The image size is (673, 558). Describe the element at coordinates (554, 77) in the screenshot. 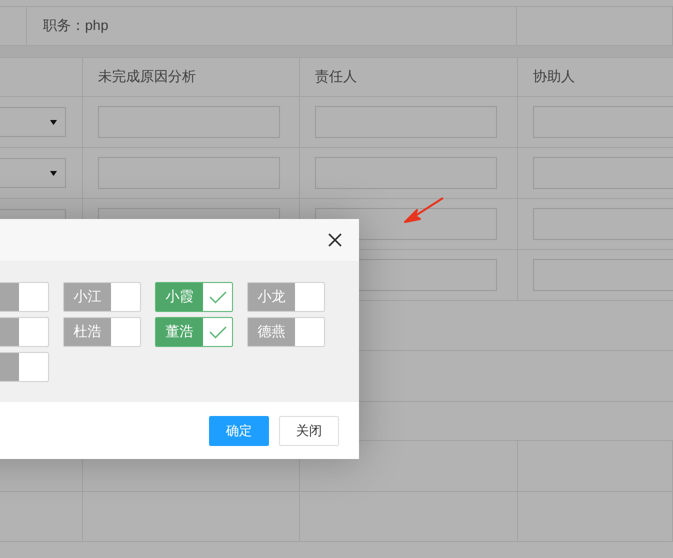

I see `column-header: 协助人` at that location.